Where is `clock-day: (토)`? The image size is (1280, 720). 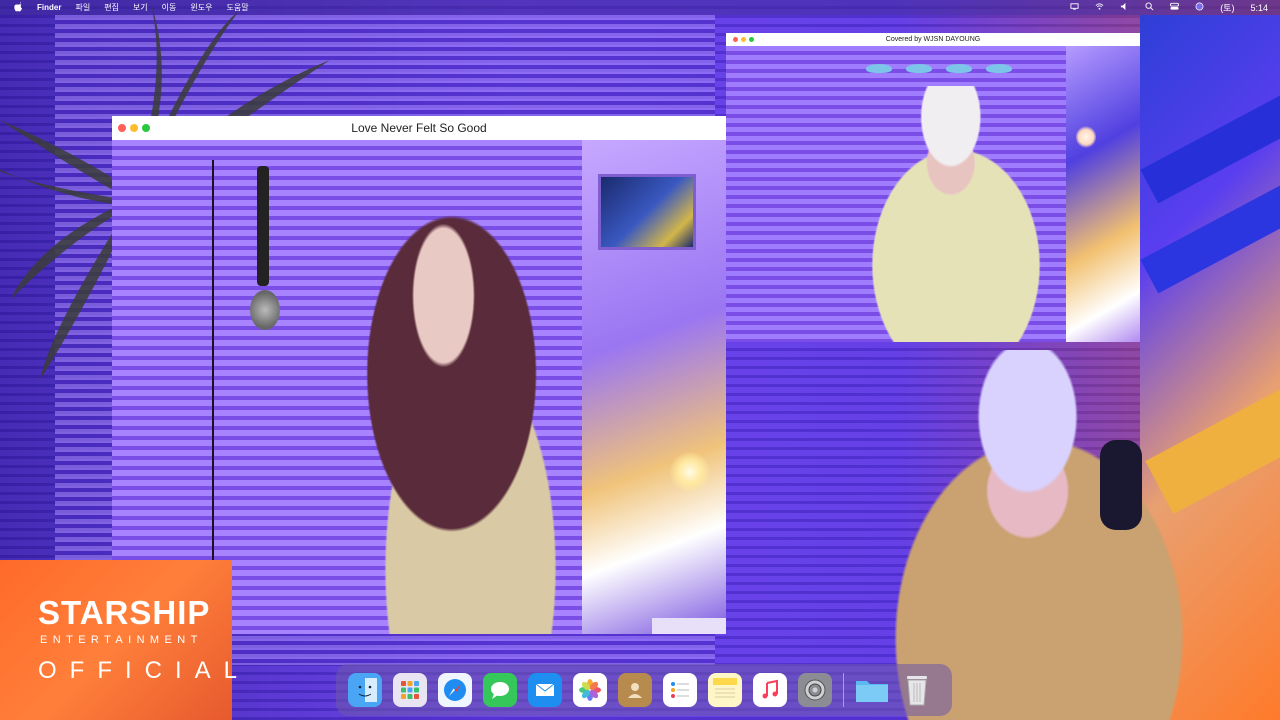
clock-day: (토) is located at coordinates (1227, 7).